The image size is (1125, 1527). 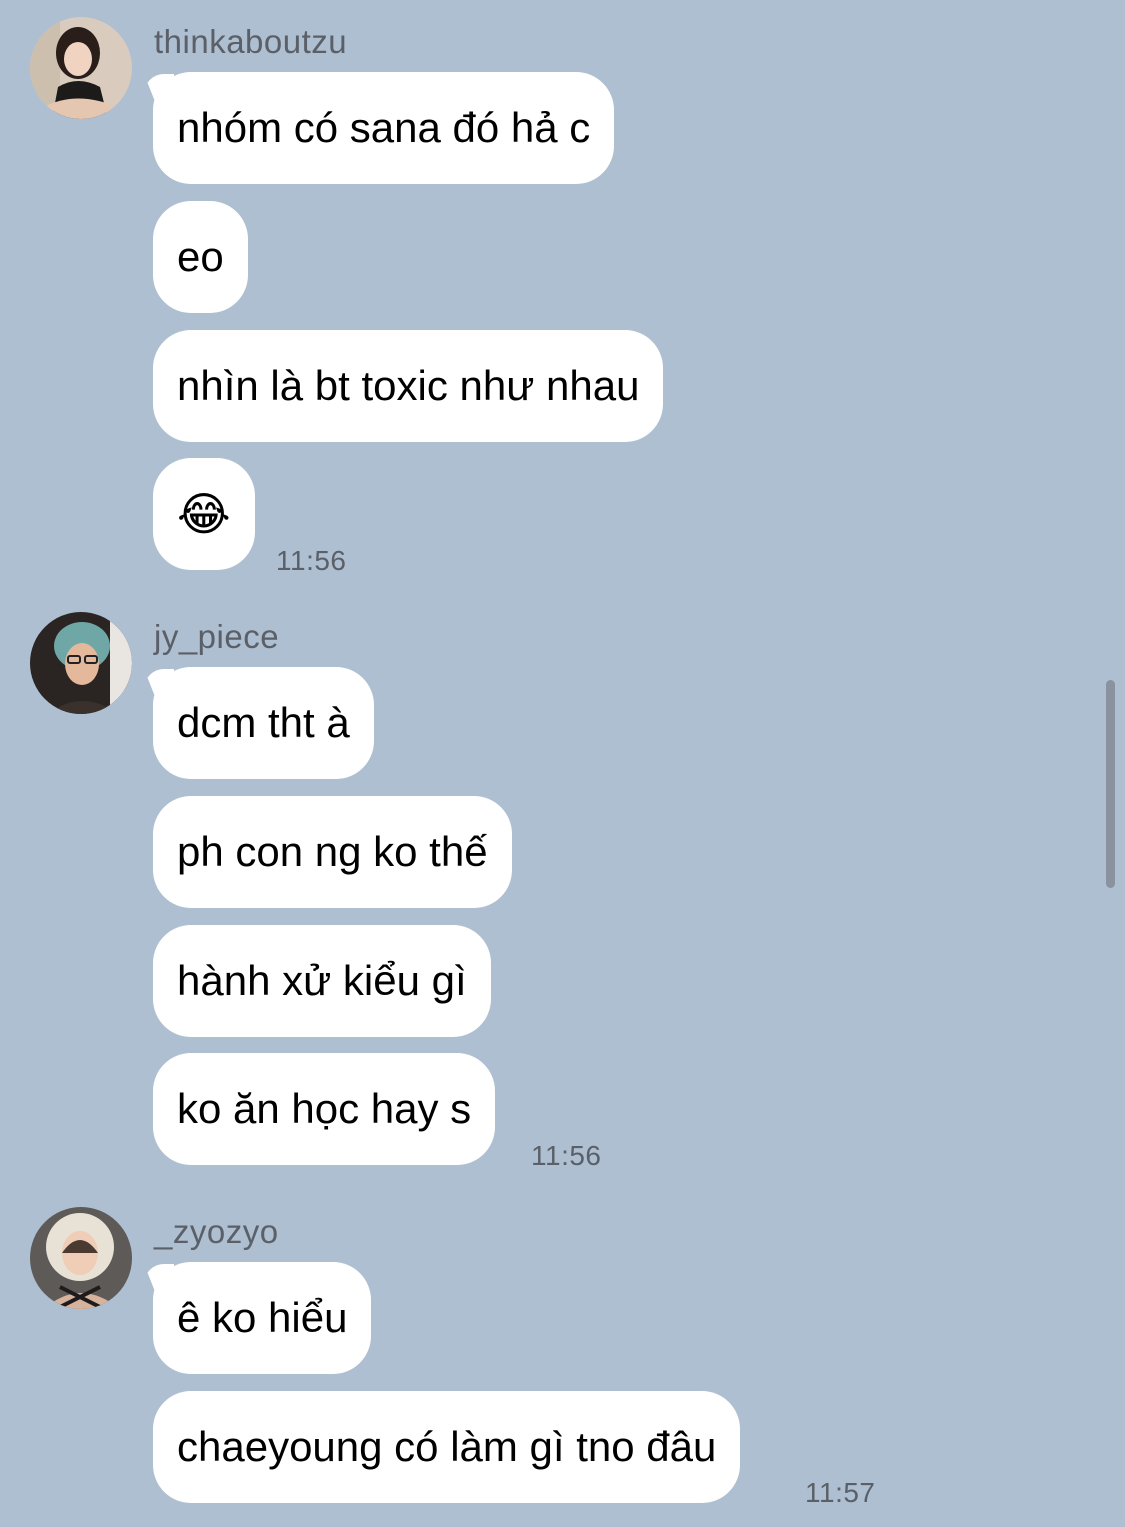 I want to click on message-text: chaeyoung có làm gì tno đâu, so click(x=447, y=1446).